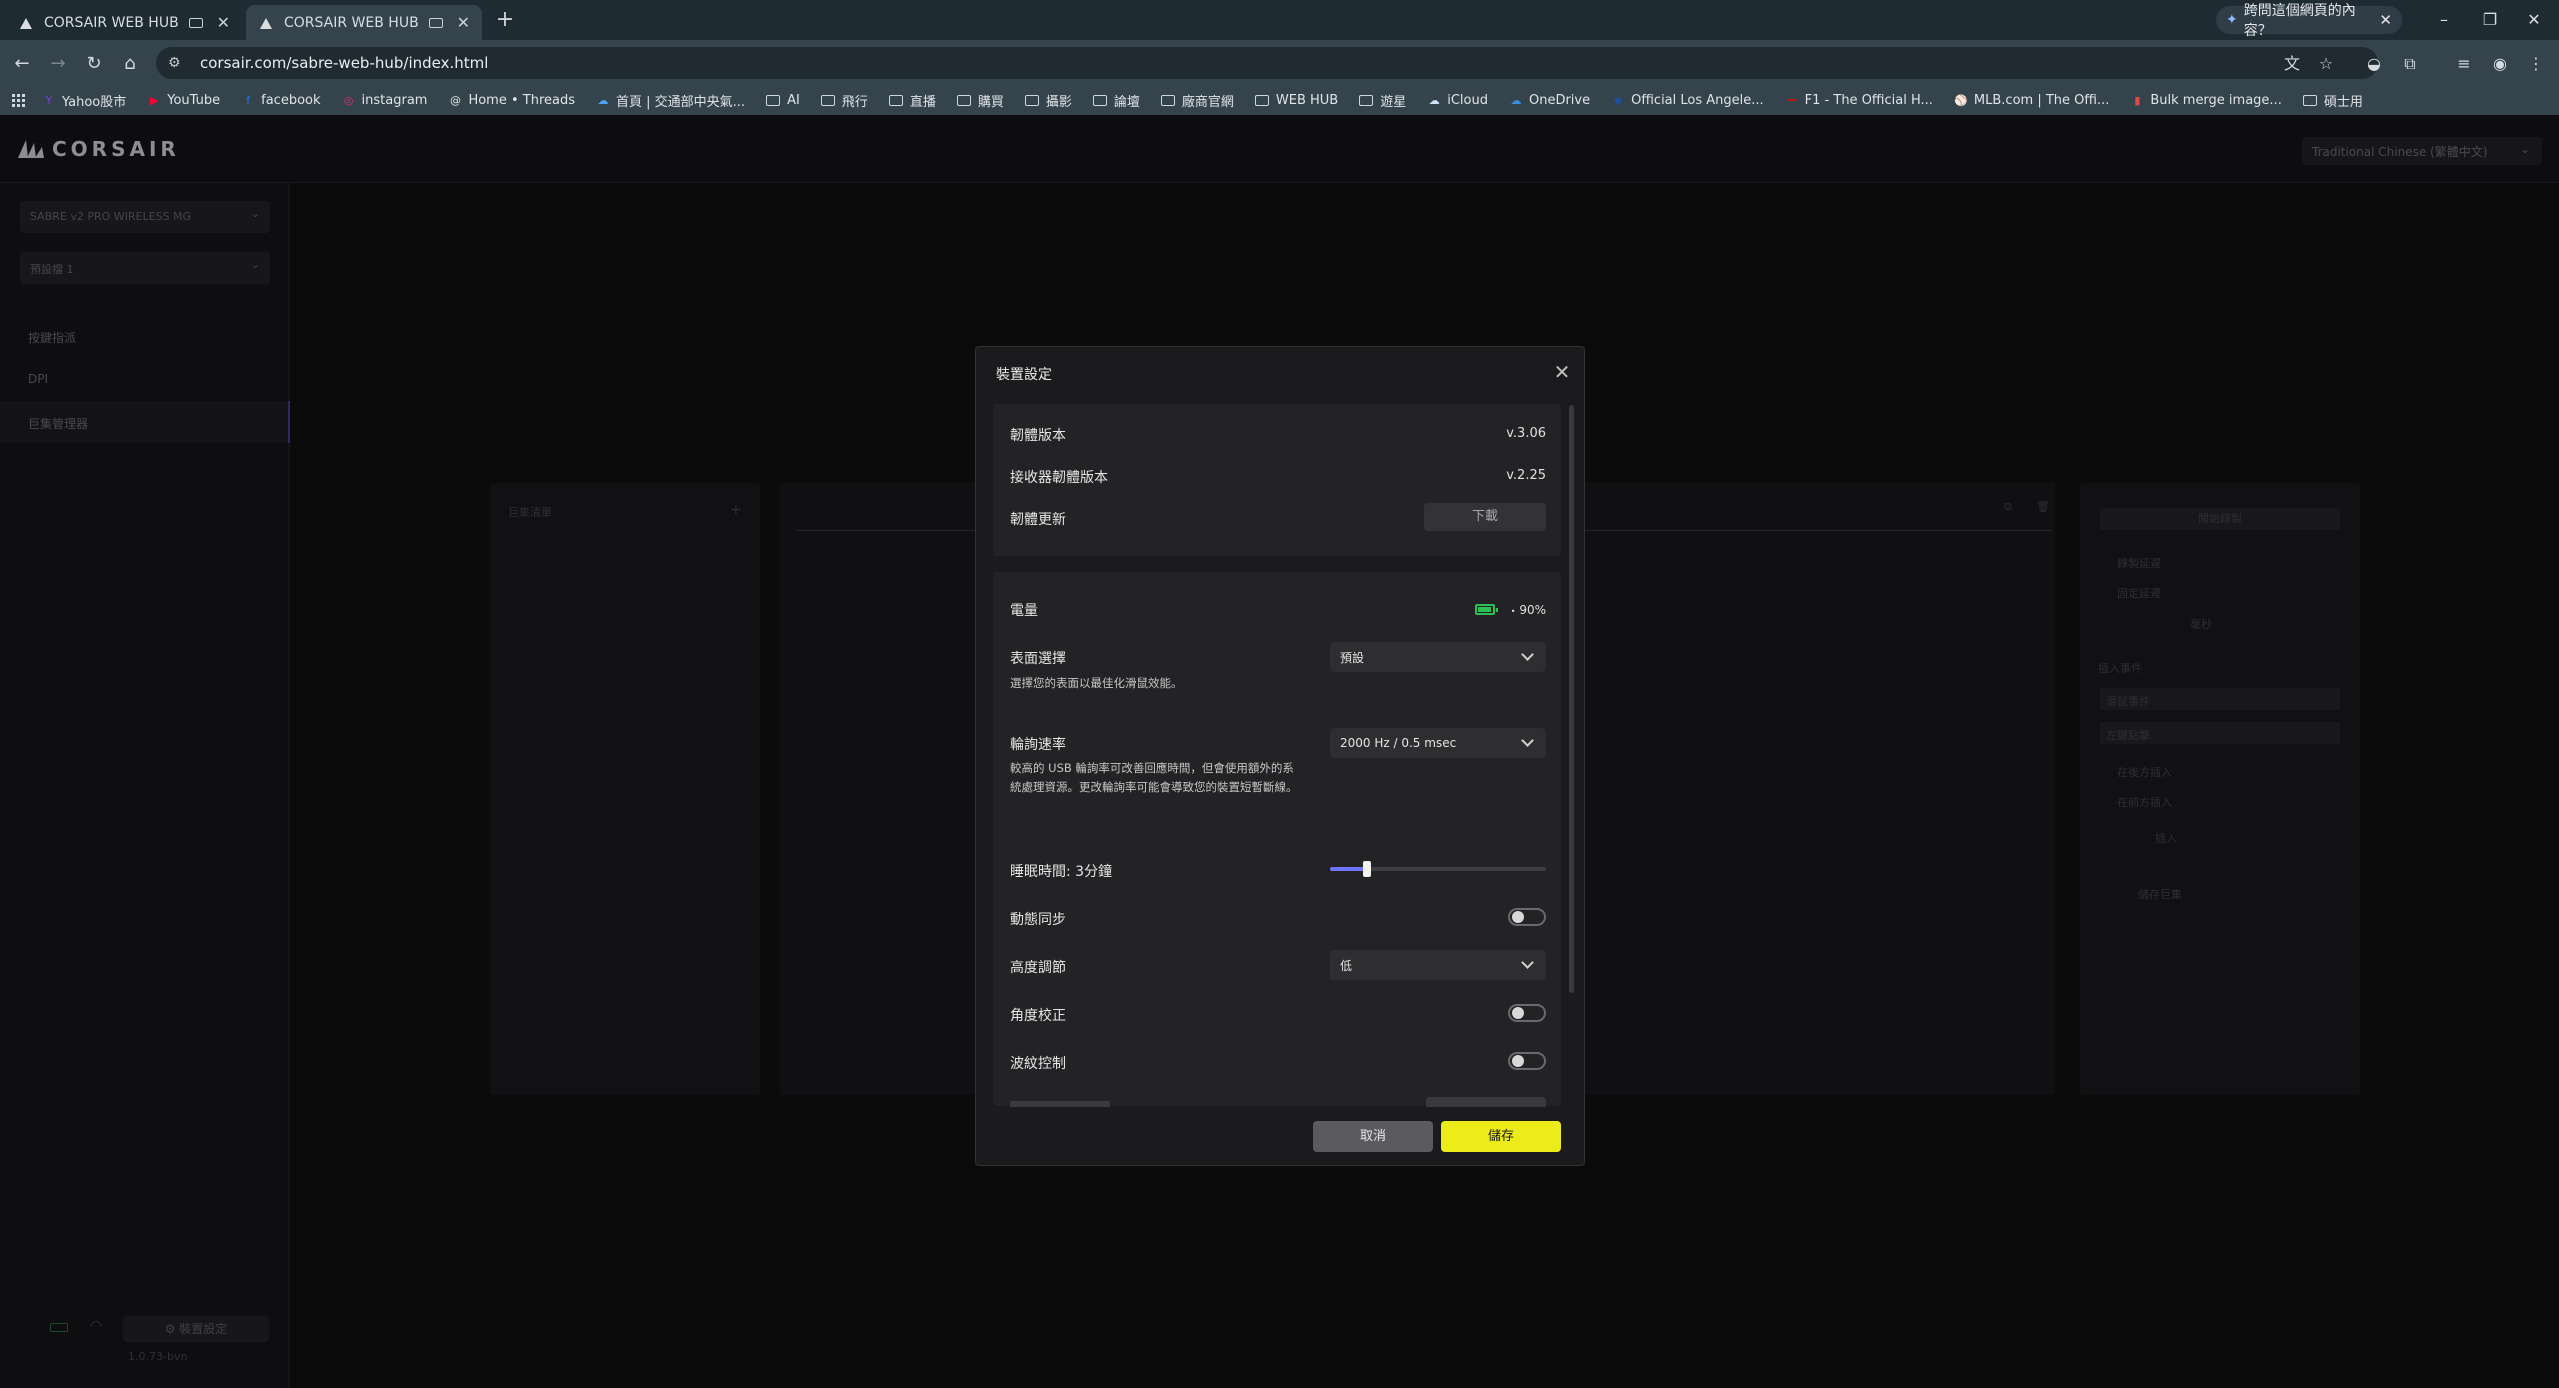 Image resolution: width=2559 pixels, height=1388 pixels. Describe the element at coordinates (84, 100) in the screenshot. I see `bookmark-item: Y Yahoo股市` at that location.